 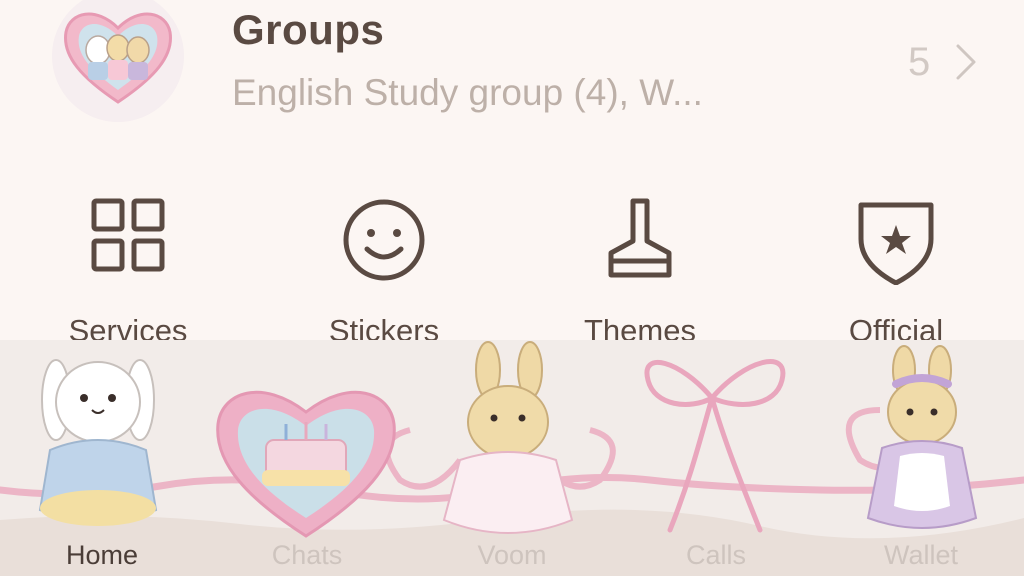 I want to click on shield-star-icon, so click(x=896, y=243).